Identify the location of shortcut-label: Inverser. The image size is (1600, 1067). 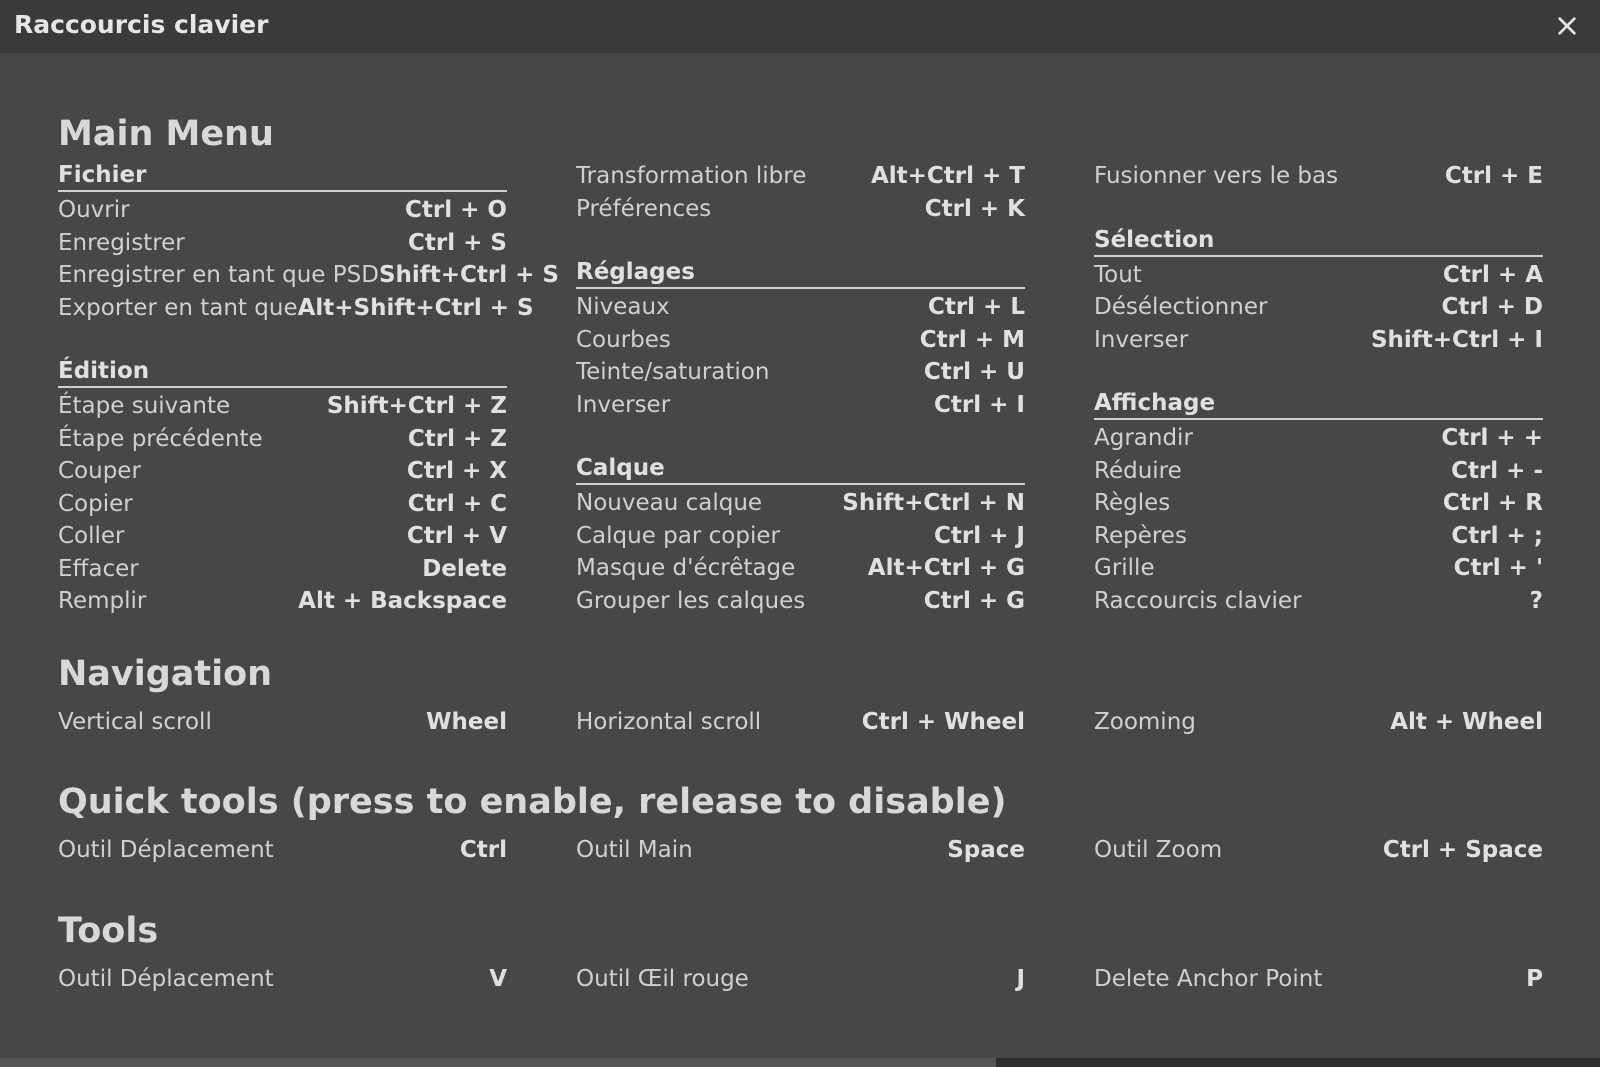
(1141, 339).